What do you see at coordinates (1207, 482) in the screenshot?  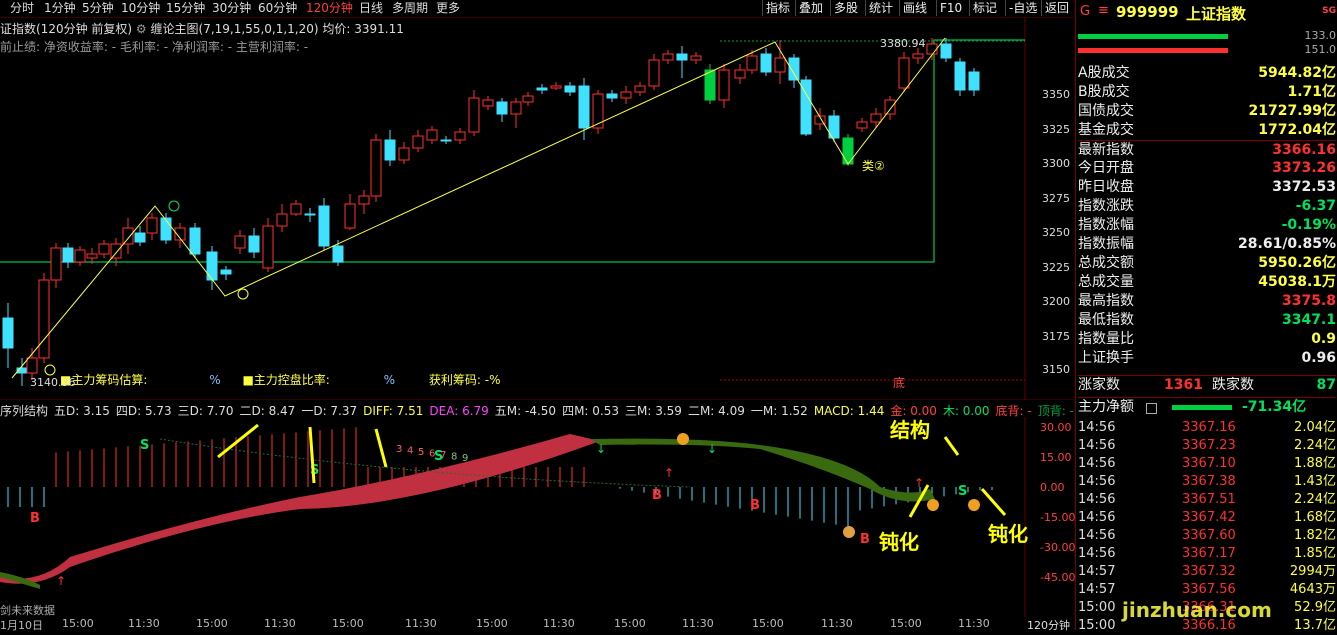 I see `tick-row: 14:56 3367.38 1.43亿` at bounding box center [1207, 482].